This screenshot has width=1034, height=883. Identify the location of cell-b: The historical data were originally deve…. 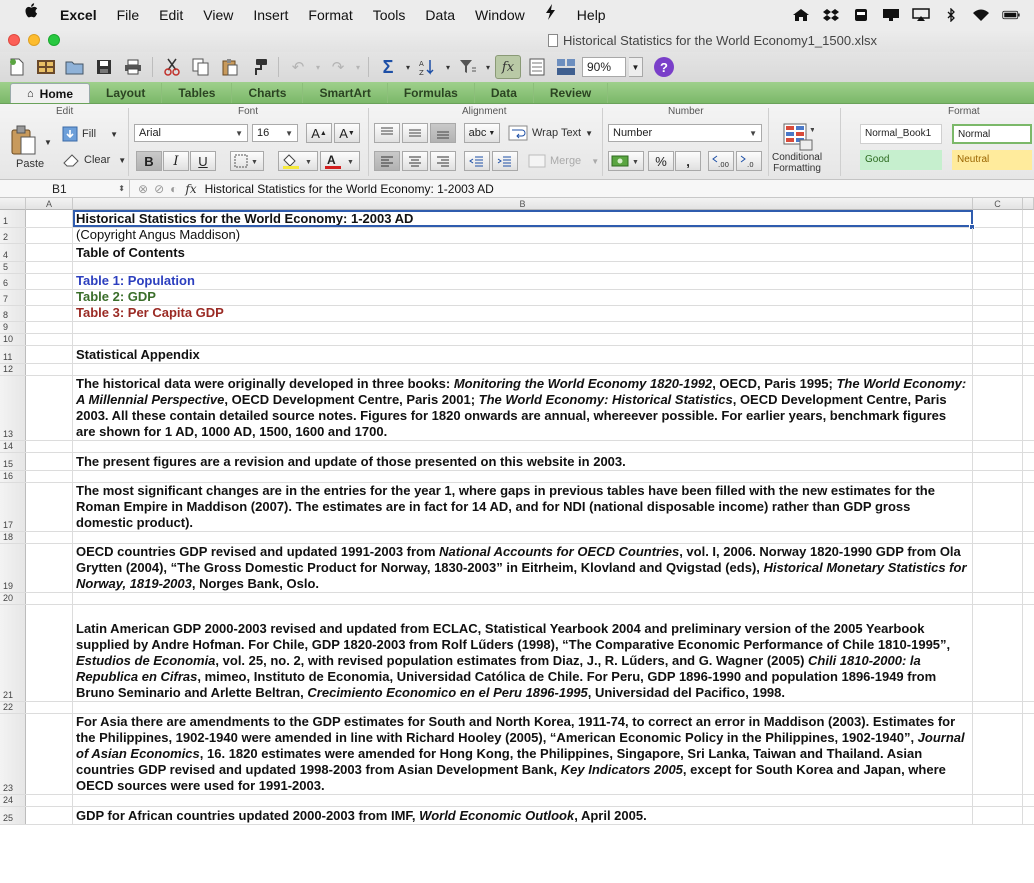
(523, 408).